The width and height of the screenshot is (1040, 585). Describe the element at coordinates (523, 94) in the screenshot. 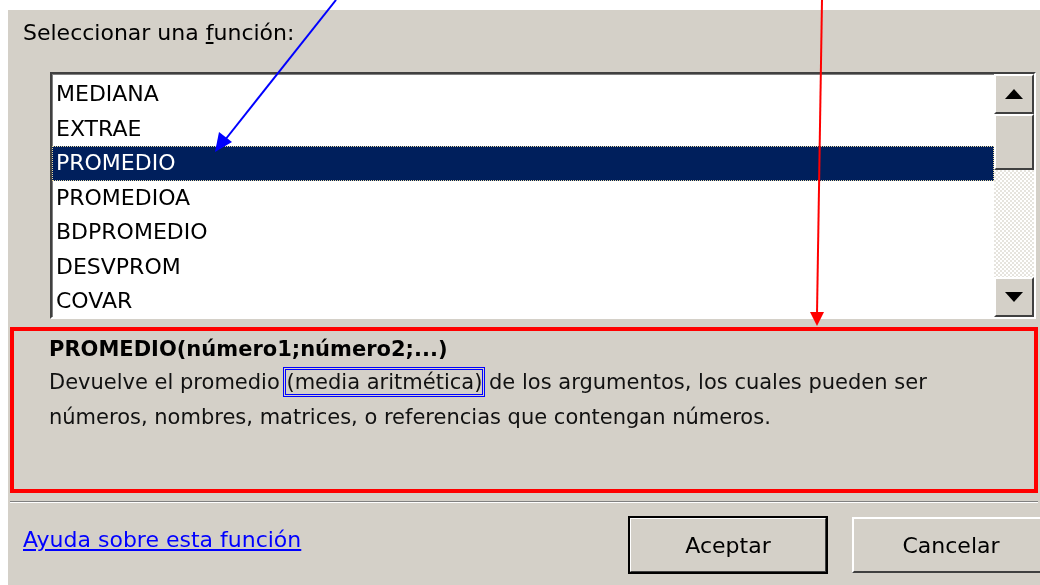

I see `function-item: MEDIANA` at that location.